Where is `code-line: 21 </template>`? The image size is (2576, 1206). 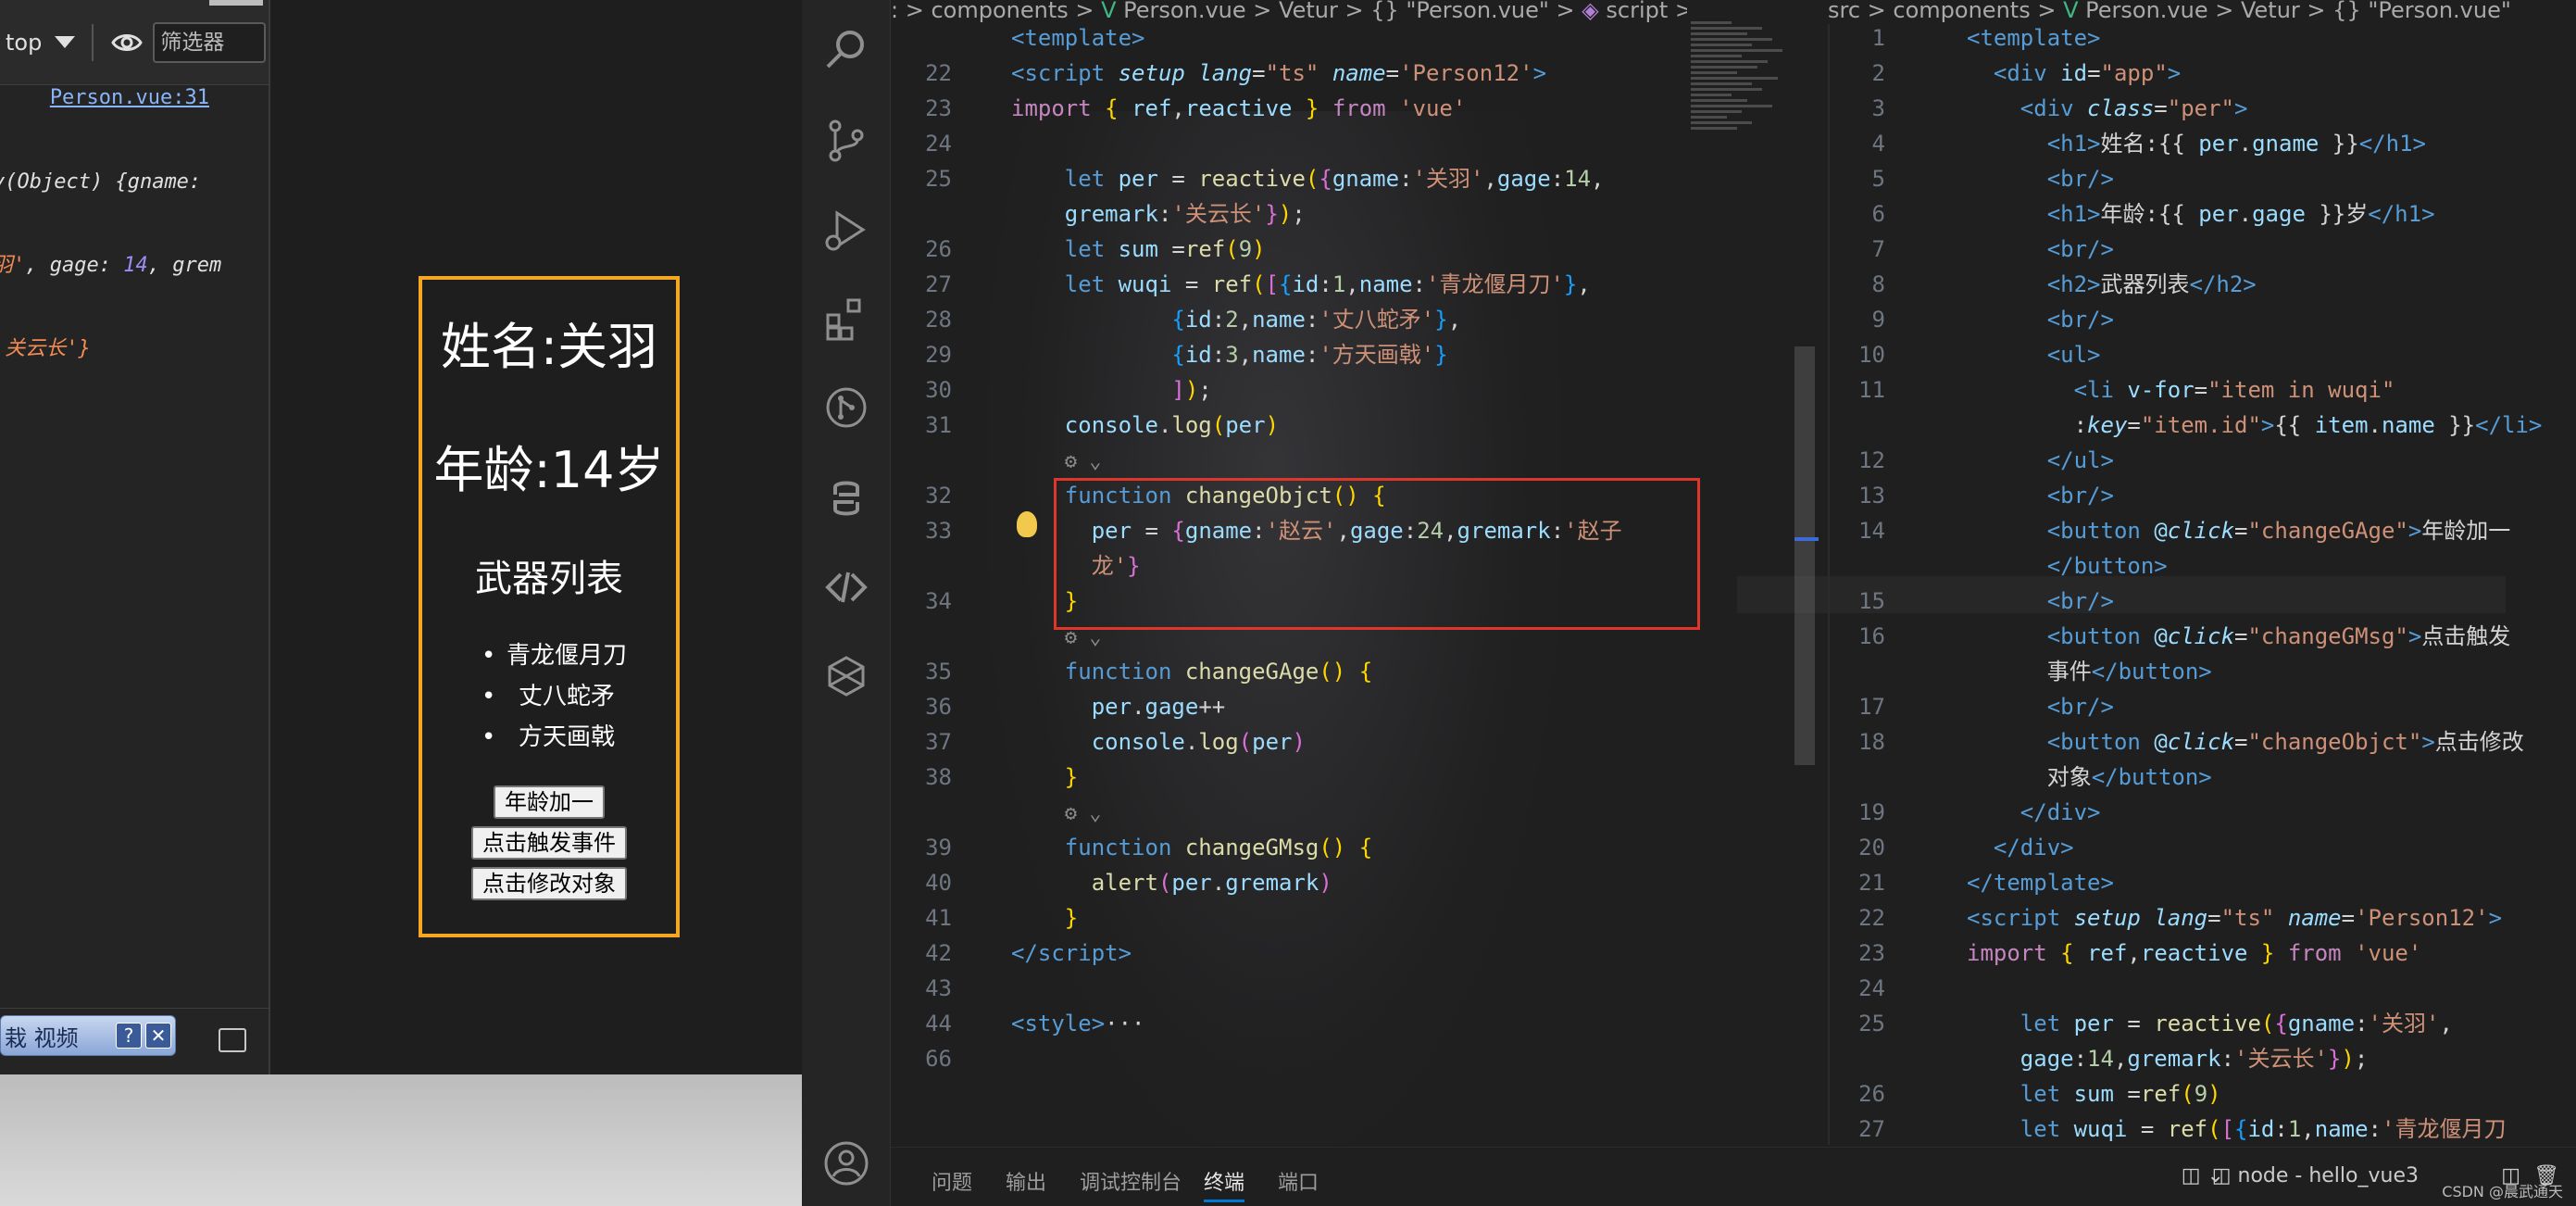 code-line: 21 </template> is located at coordinates (2203, 883).